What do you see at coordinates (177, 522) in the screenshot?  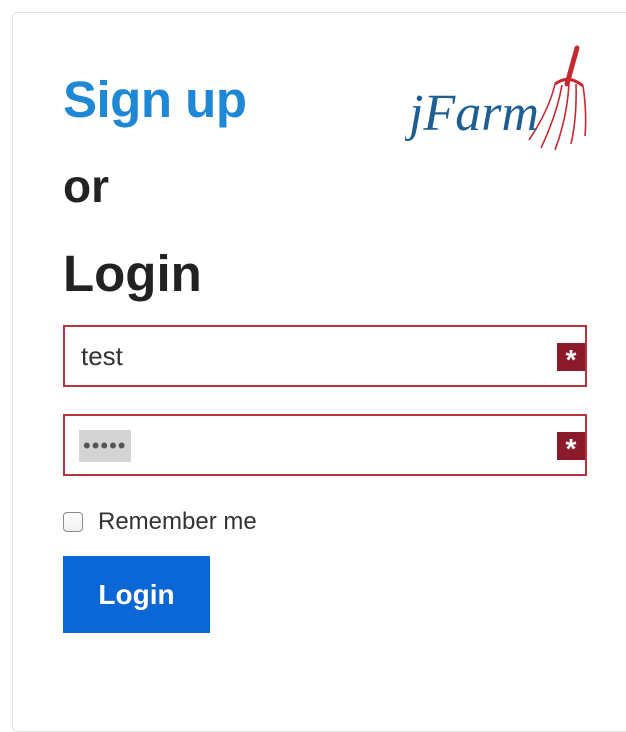 I see `remember-me-label: Remember me` at bounding box center [177, 522].